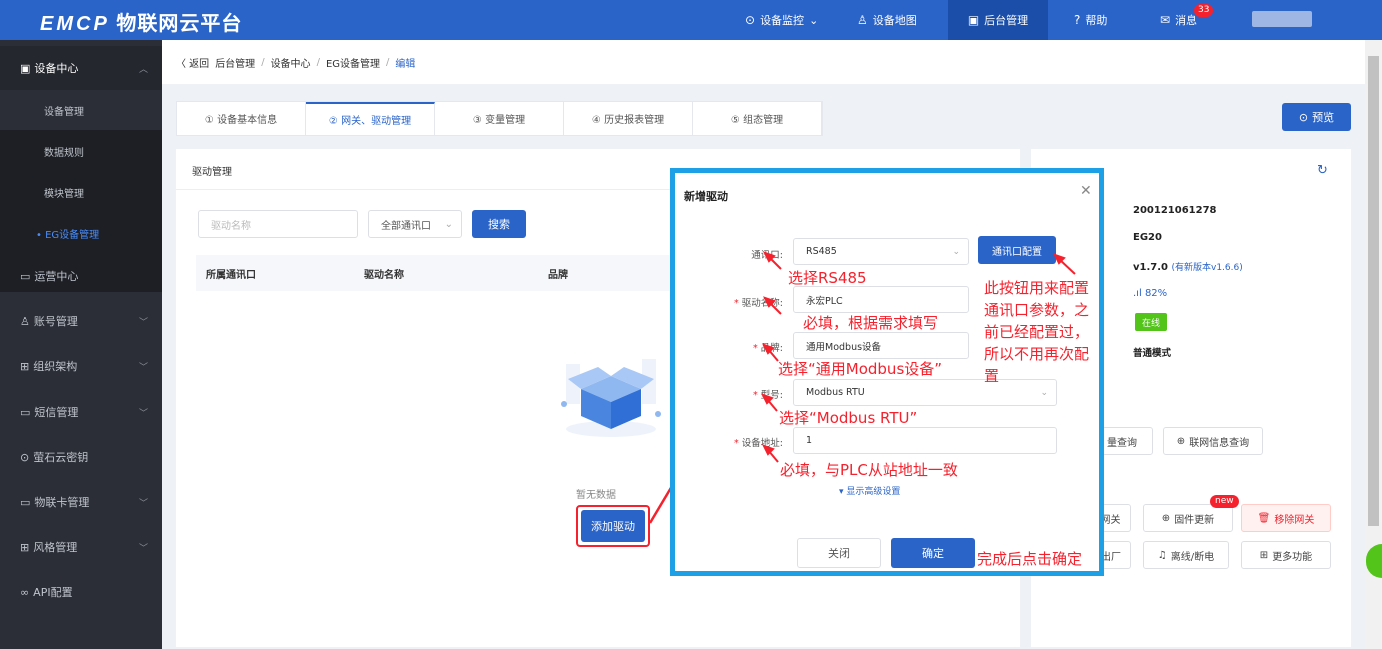 This screenshot has width=1382, height=649. Describe the element at coordinates (1150, 293) in the screenshot. I see `signal-strength: .ıl 82%` at that location.